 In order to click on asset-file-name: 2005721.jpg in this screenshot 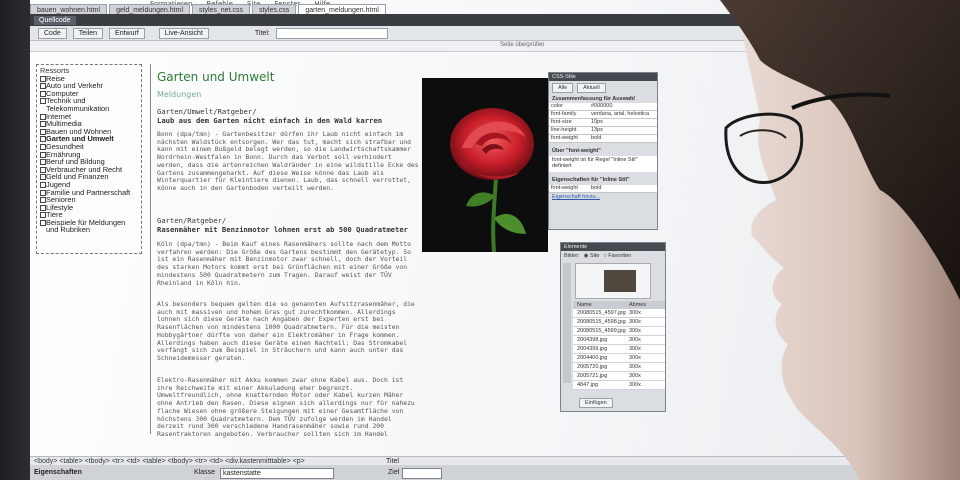, I will do `click(592, 376)`.